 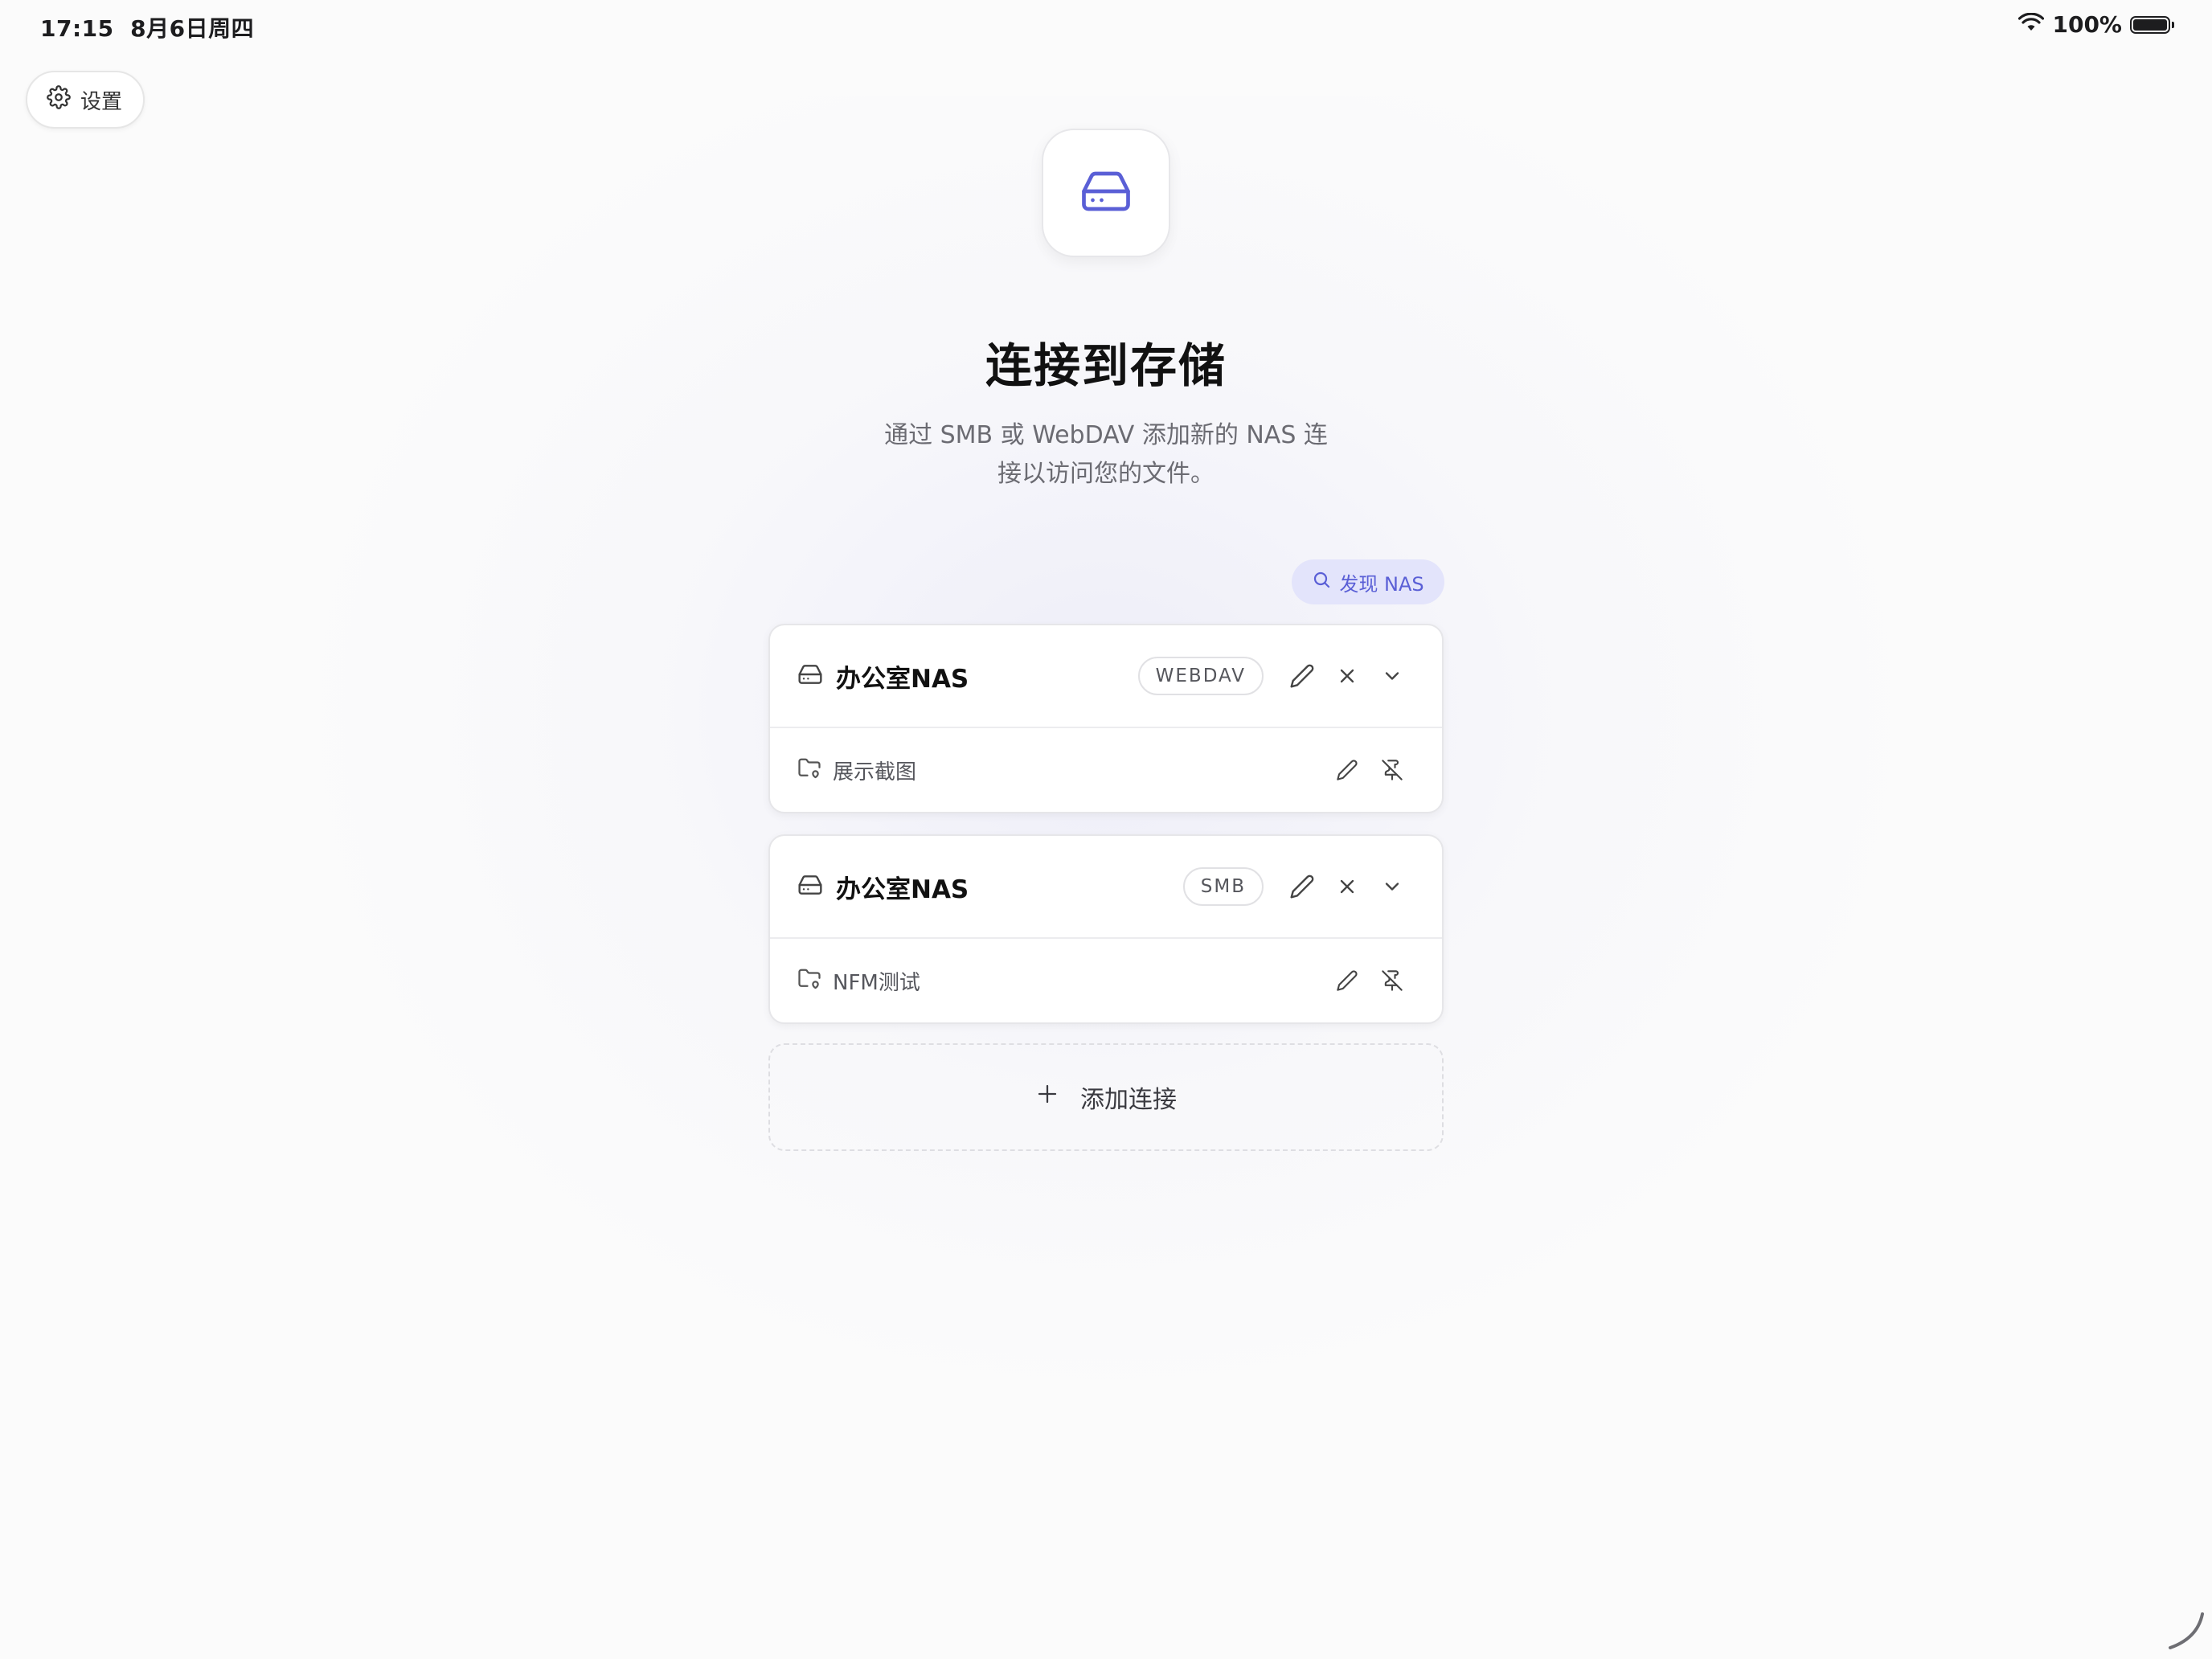 What do you see at coordinates (1200, 676) in the screenshot?
I see `protocol-badge: WEBDAV` at bounding box center [1200, 676].